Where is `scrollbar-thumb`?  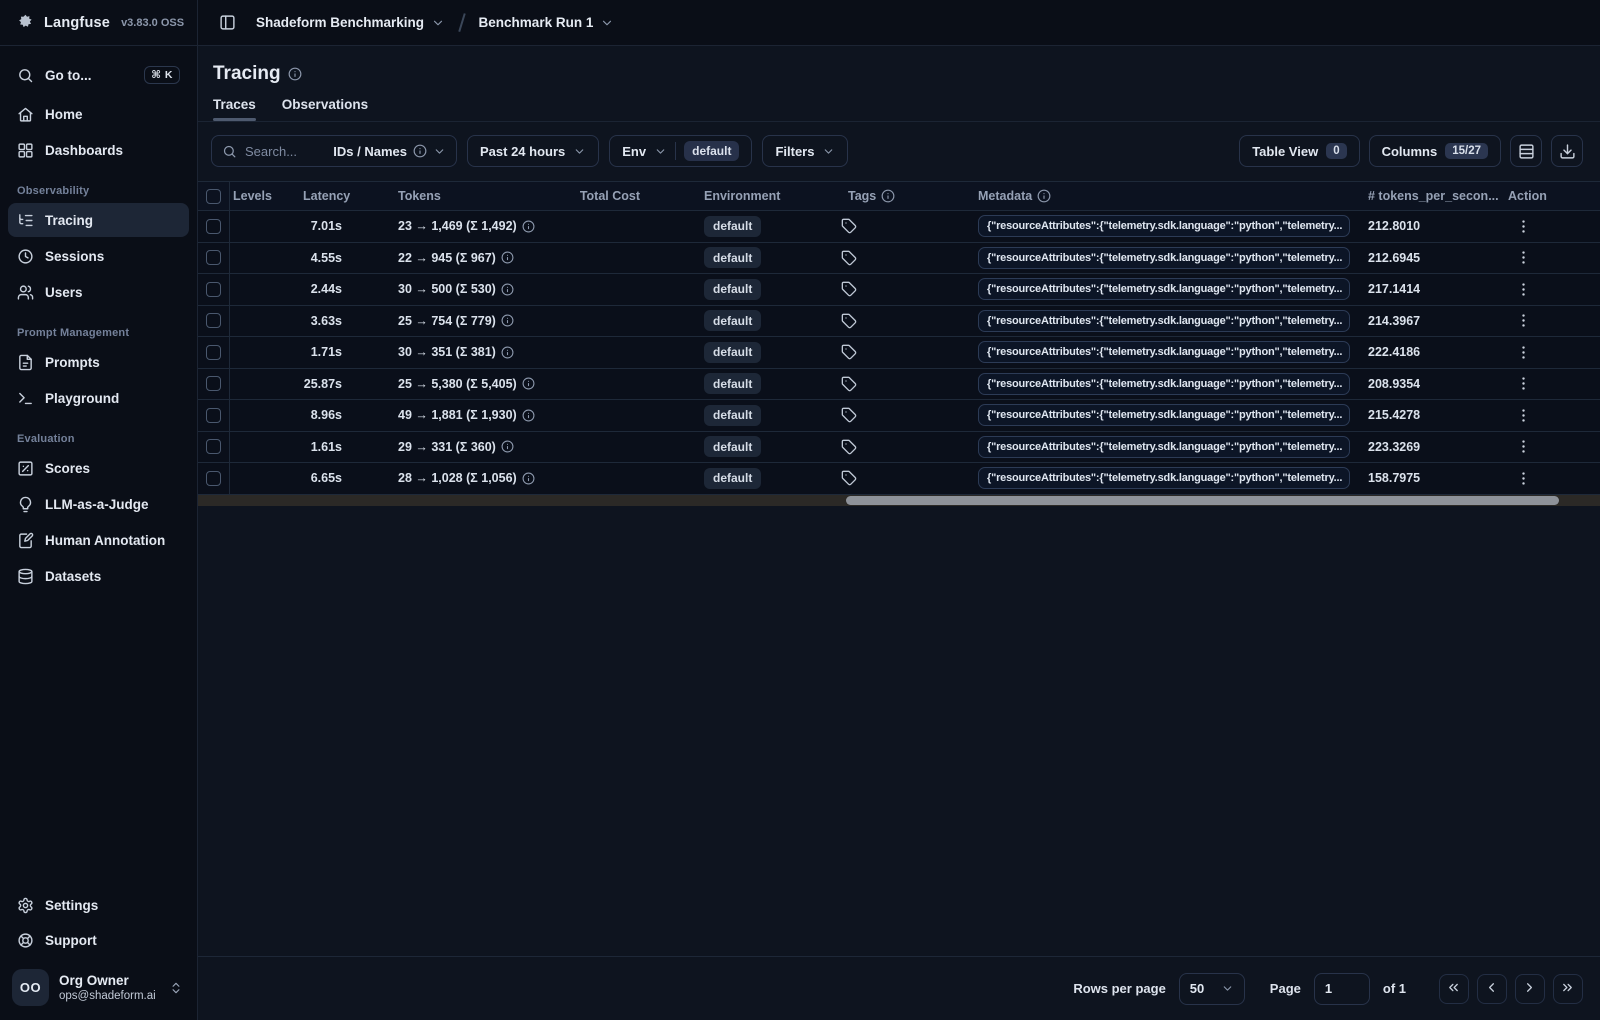
scrollbar-thumb is located at coordinates (1202, 500).